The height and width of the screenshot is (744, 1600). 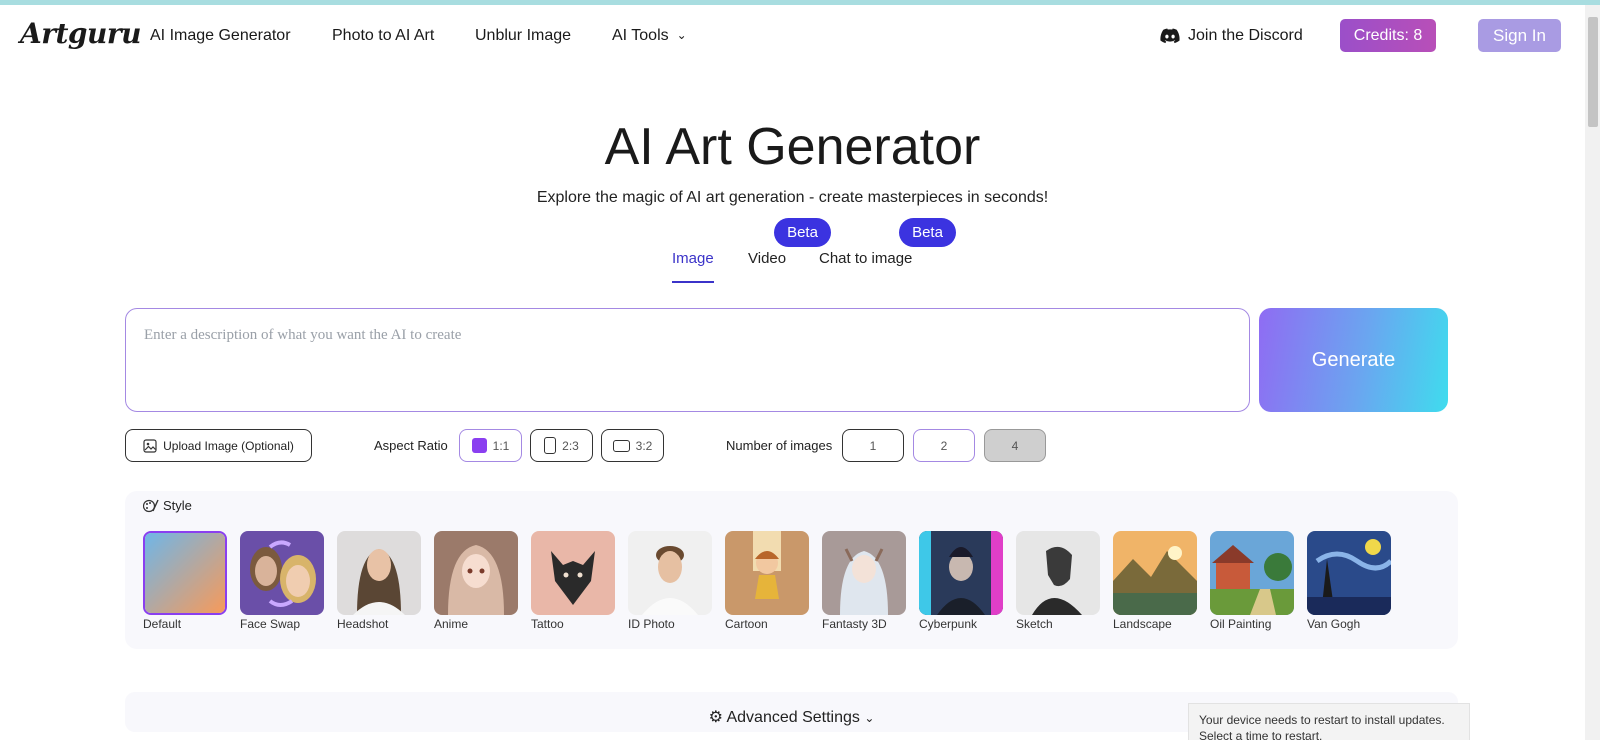 I want to click on style-label-van-gogh: Van Gogh, so click(x=1334, y=624).